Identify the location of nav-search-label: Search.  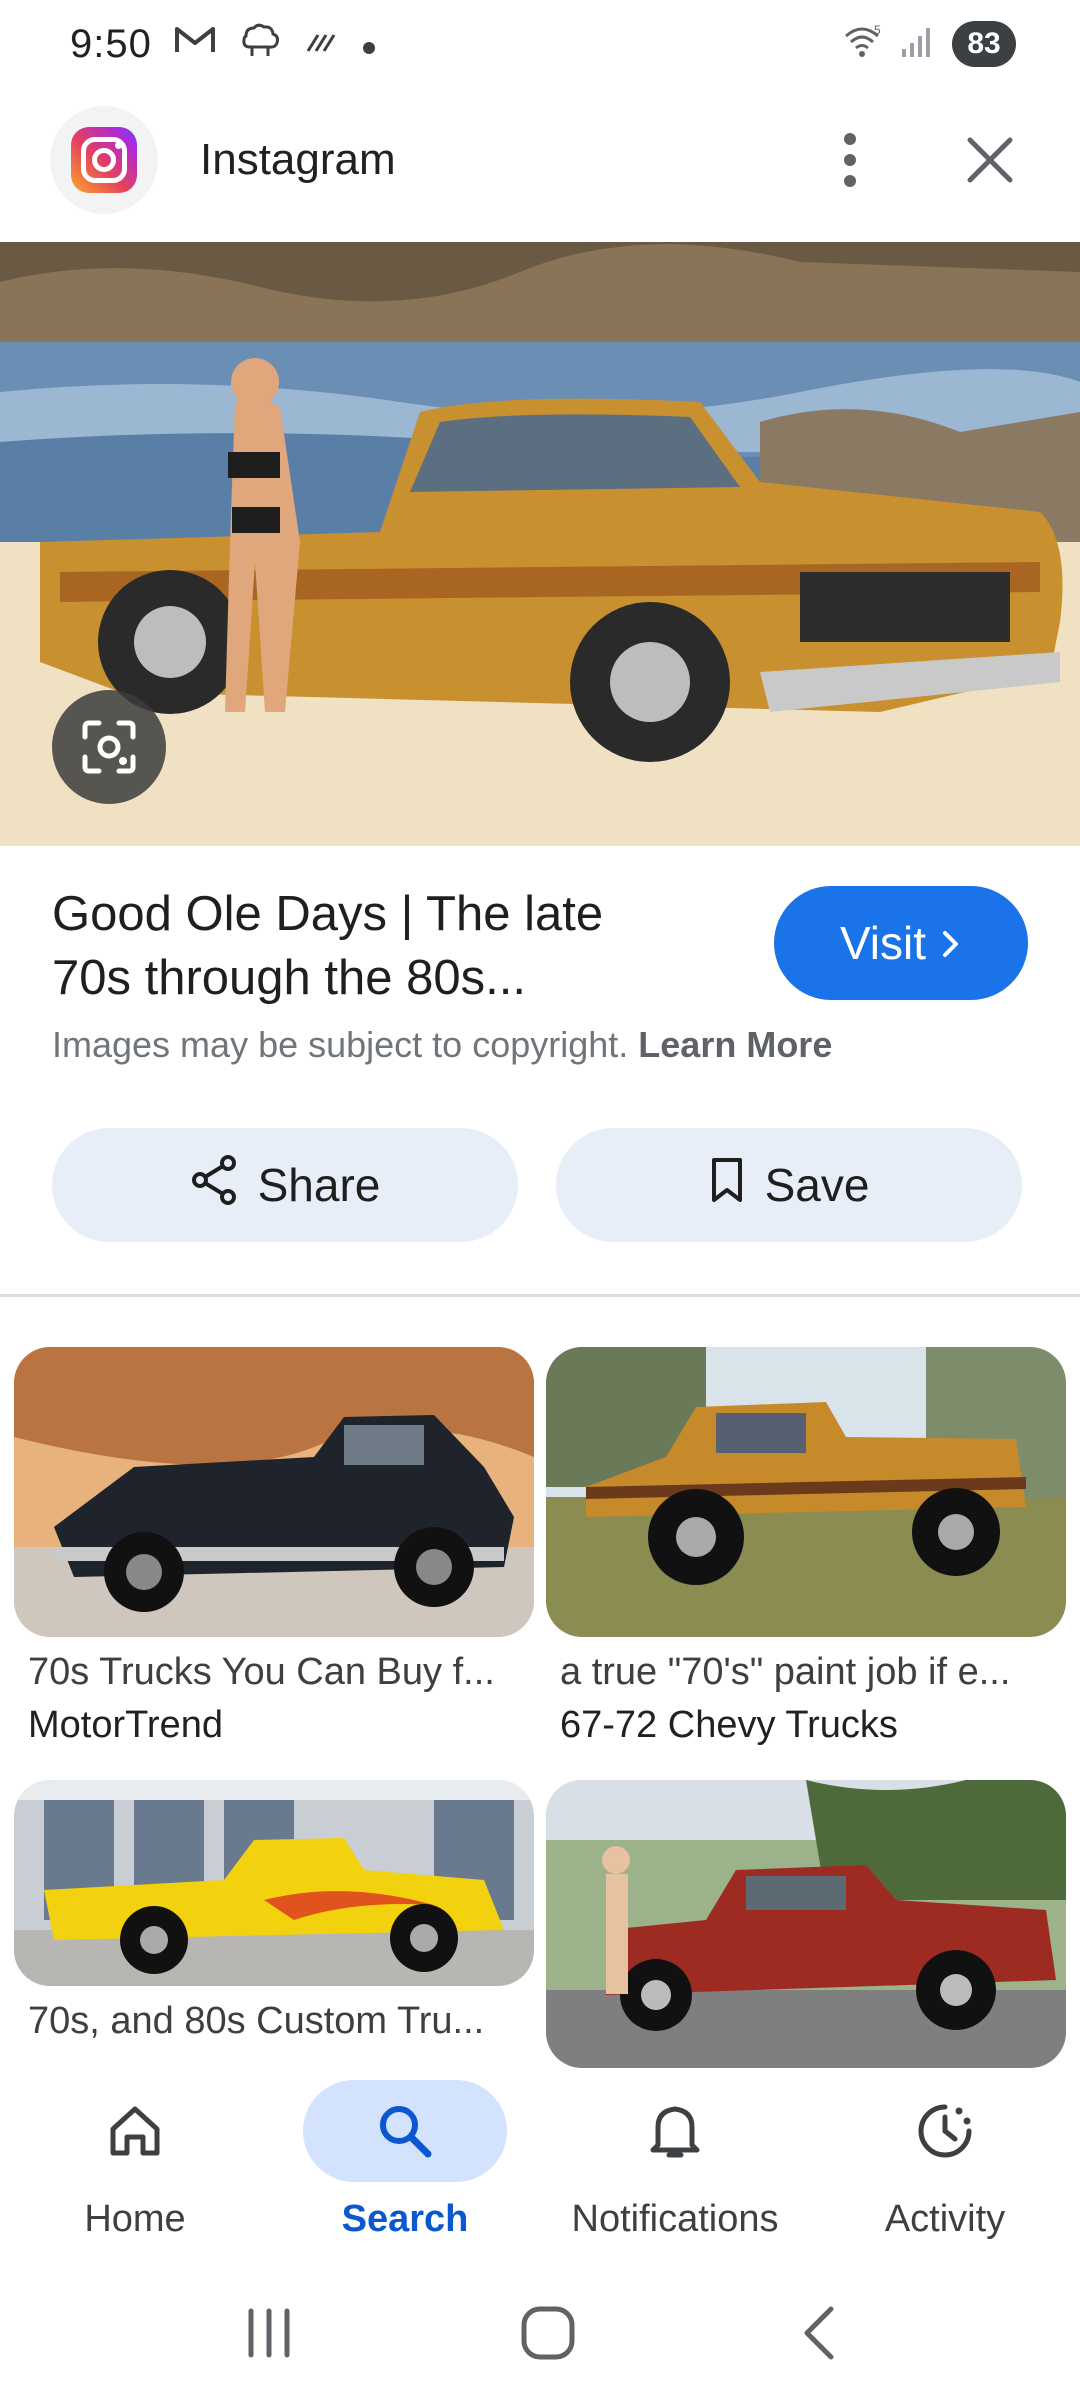
(405, 2219).